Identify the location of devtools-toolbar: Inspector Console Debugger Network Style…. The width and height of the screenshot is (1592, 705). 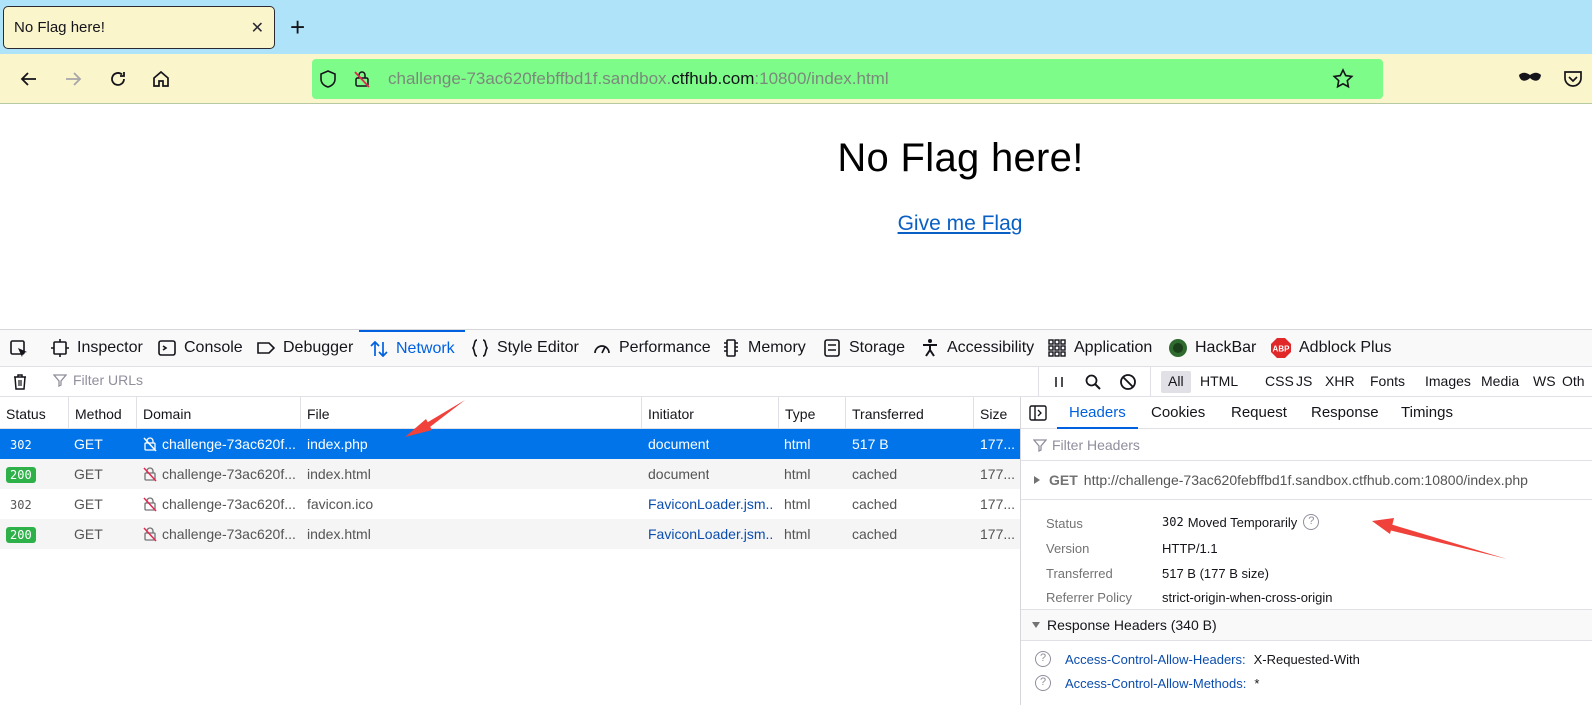
(796, 348).